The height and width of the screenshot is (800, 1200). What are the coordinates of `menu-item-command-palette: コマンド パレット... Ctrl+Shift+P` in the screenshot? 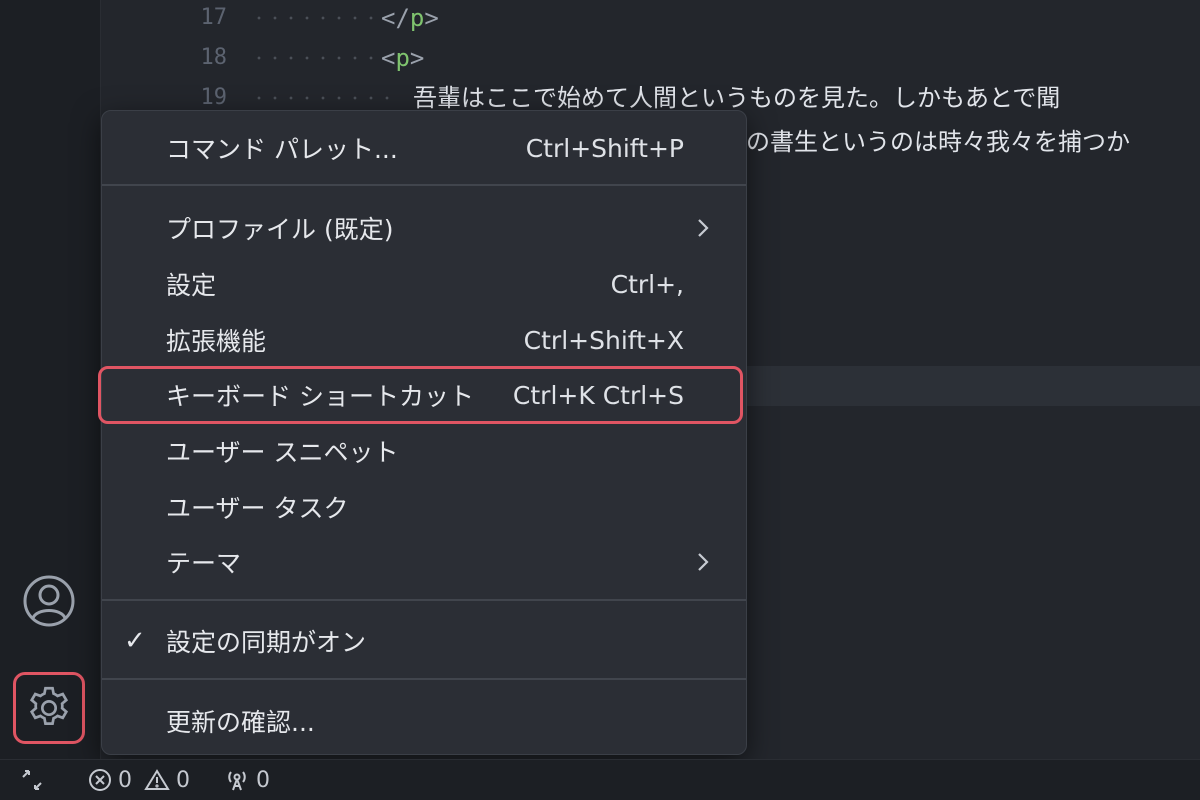 It's located at (424, 148).